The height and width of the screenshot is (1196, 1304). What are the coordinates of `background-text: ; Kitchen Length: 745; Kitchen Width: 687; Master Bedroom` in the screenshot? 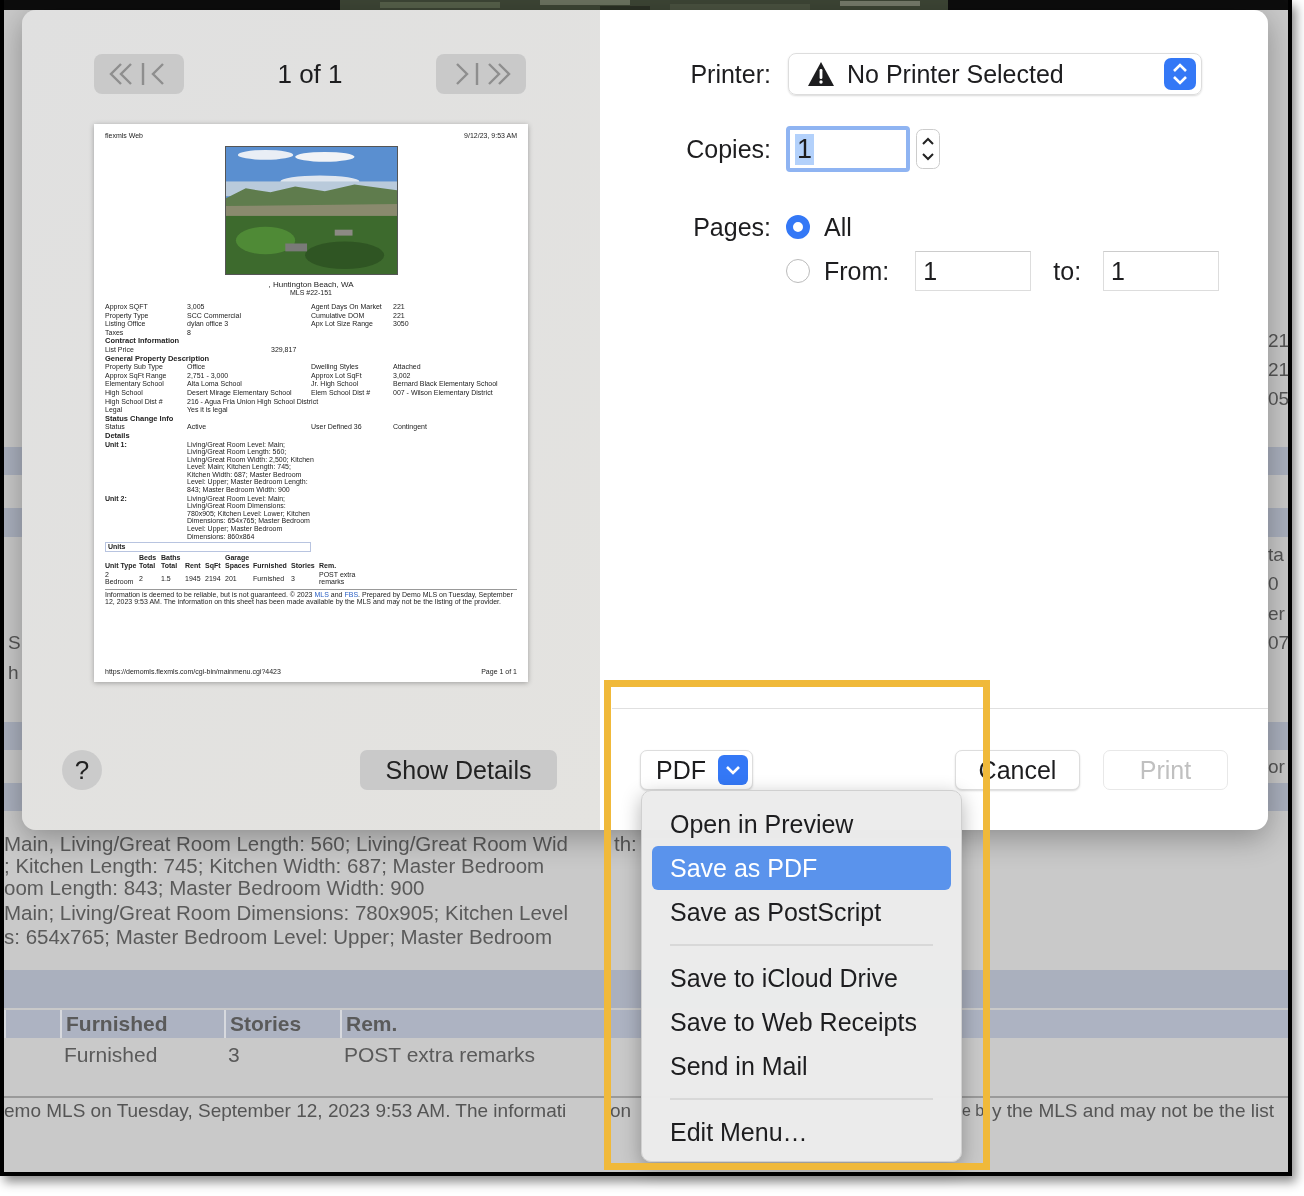 It's located at (275, 866).